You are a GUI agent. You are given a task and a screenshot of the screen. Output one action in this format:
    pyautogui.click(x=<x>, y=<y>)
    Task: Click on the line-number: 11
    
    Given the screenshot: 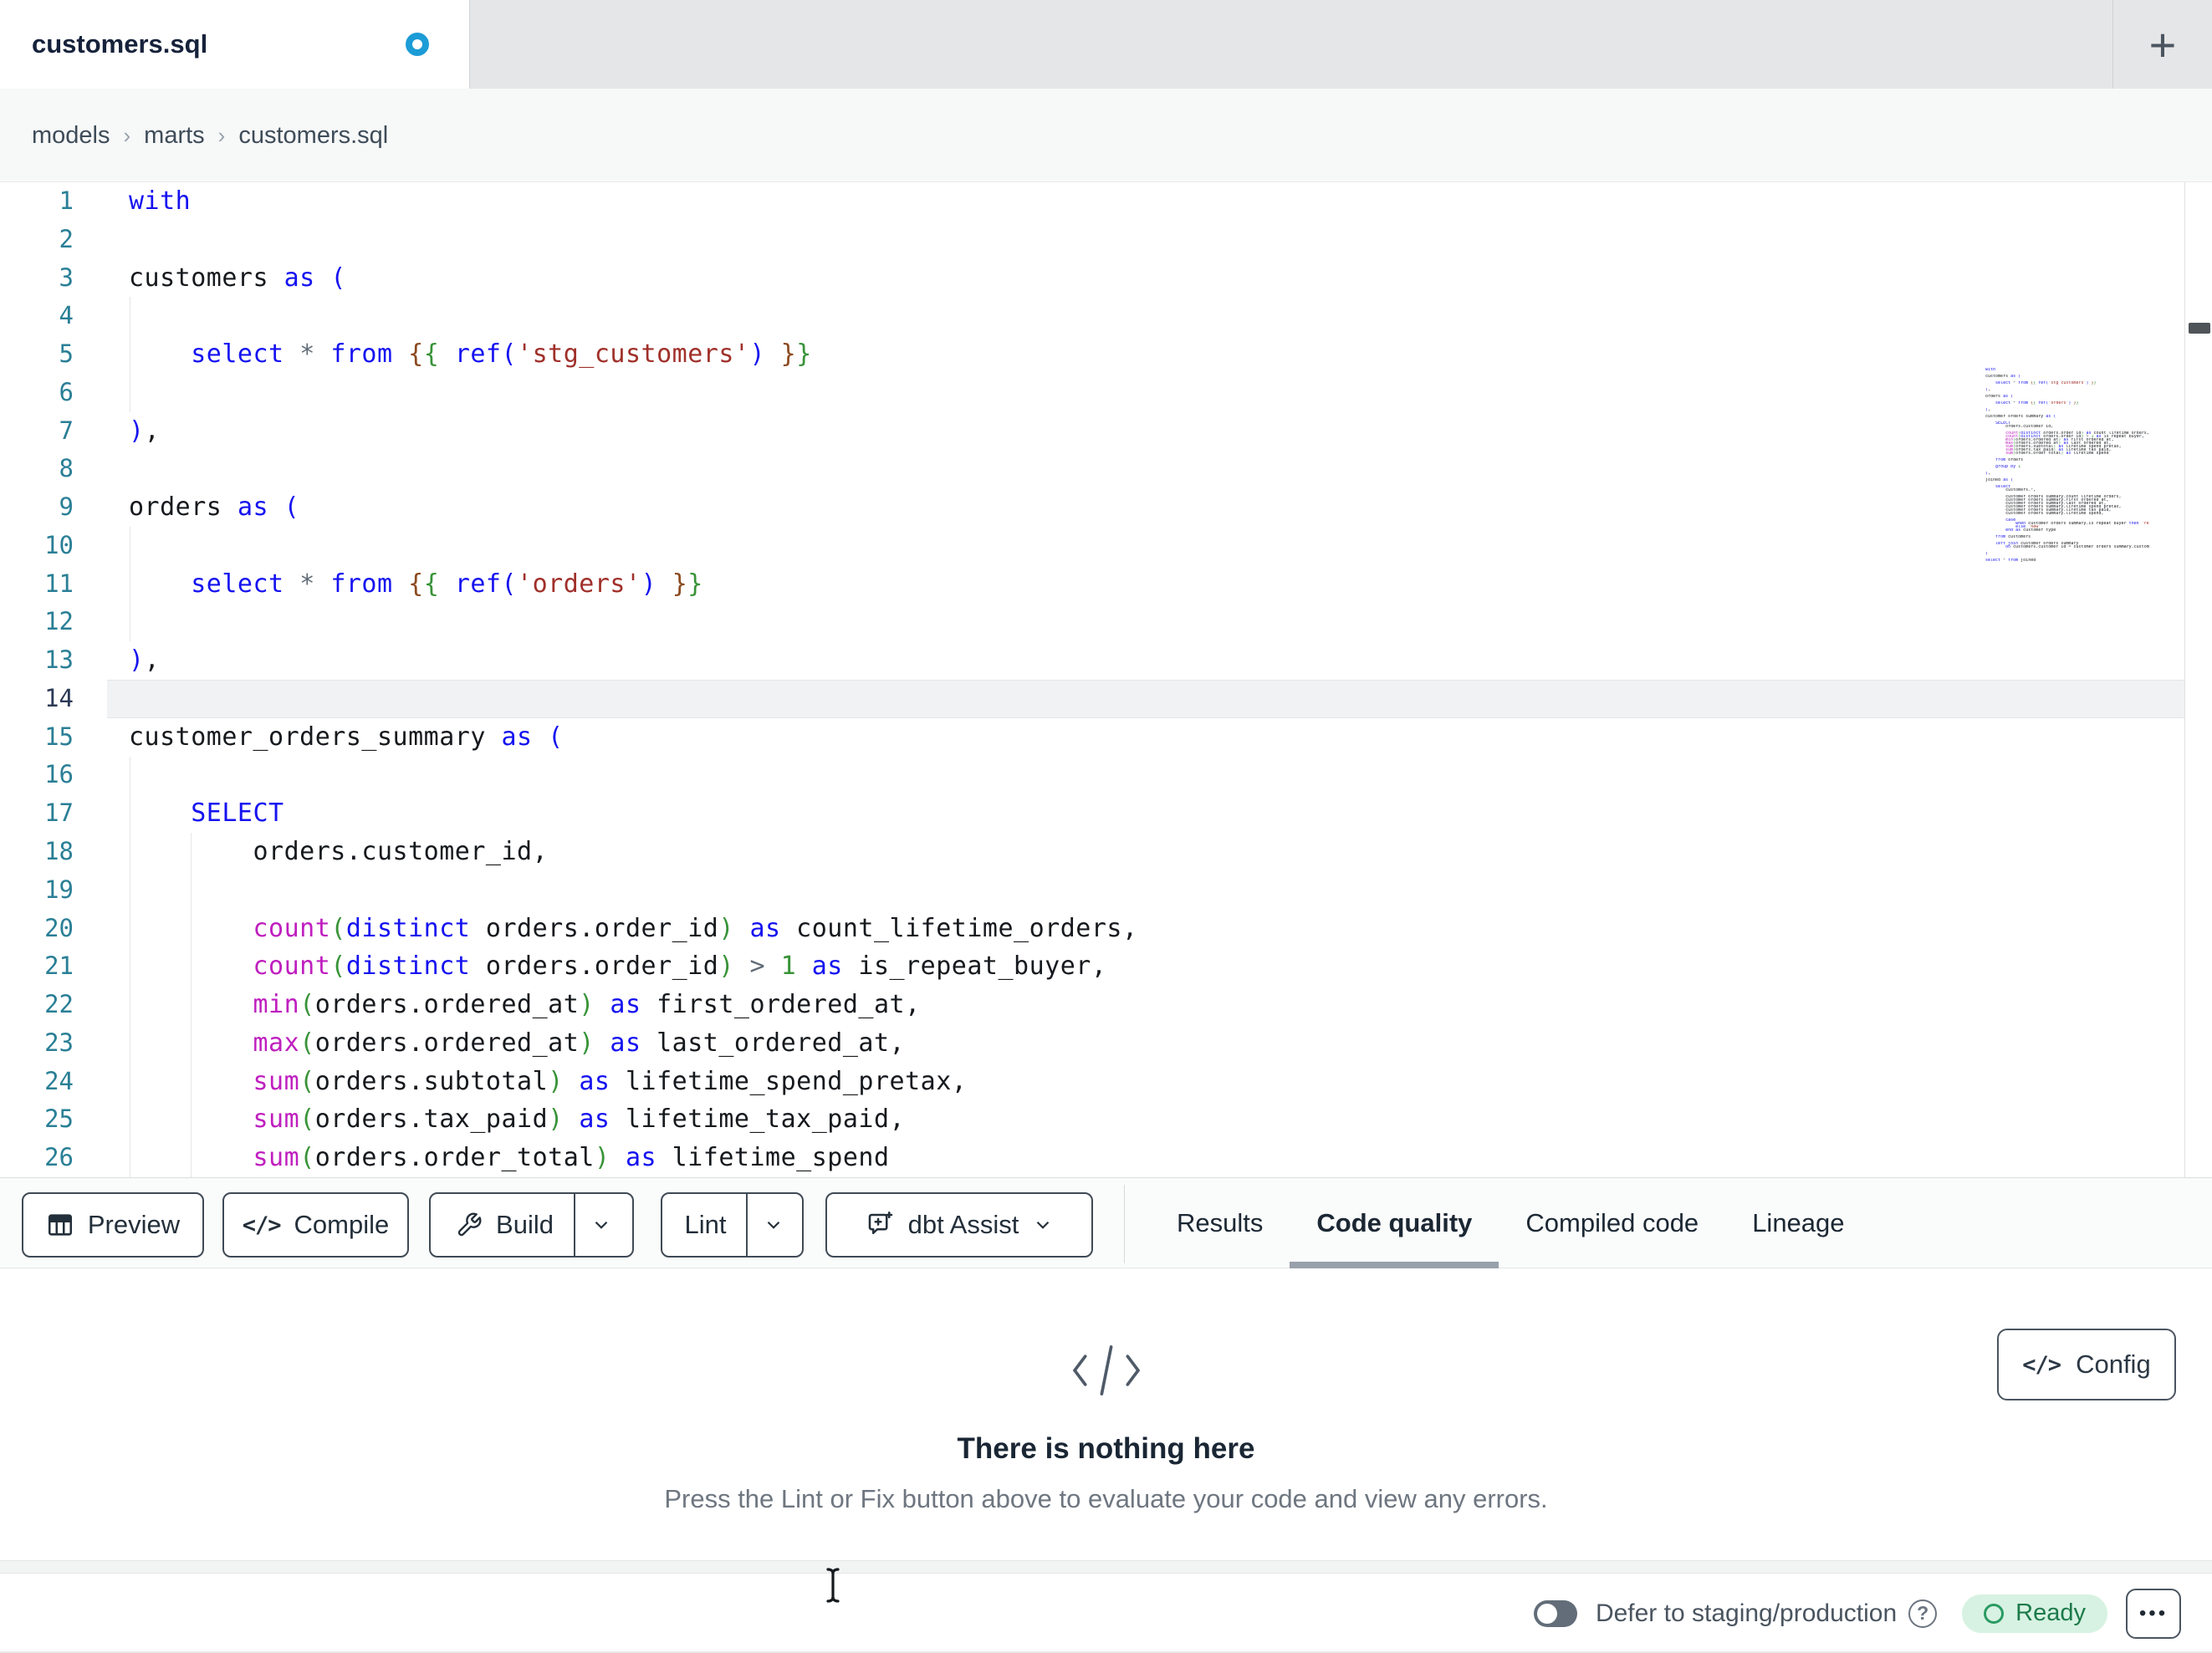 What is the action you would take?
    pyautogui.click(x=37, y=584)
    